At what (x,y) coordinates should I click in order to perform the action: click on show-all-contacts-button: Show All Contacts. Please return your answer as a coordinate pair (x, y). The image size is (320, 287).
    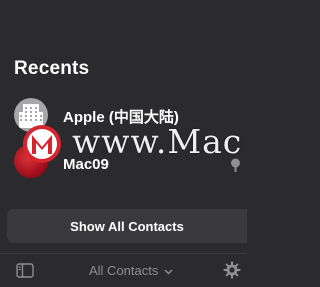
    Looking at the image, I should click on (127, 226).